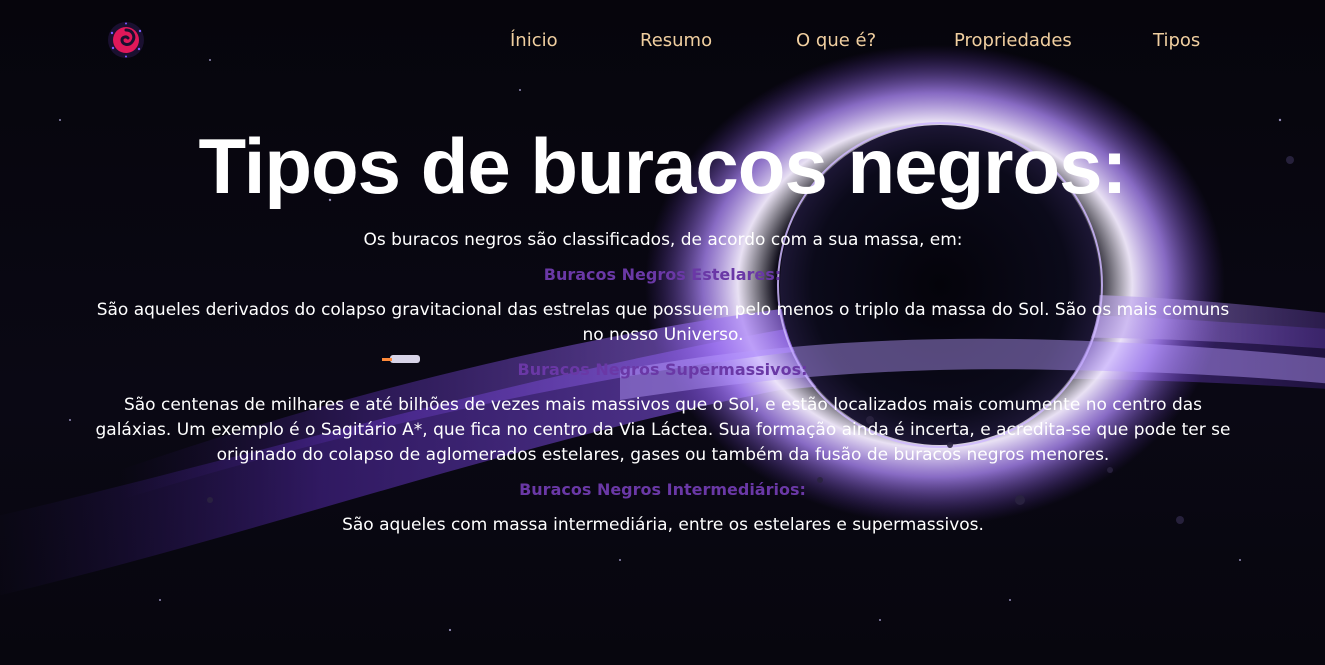 The image size is (1325, 665). What do you see at coordinates (662, 274) in the screenshot?
I see `section-heading-estelares: Buracos Negros Estelares:` at bounding box center [662, 274].